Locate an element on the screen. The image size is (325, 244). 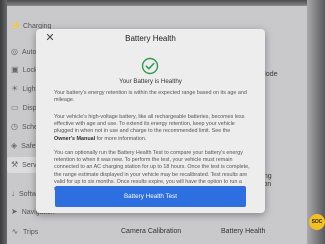
background-label-ring: ring is located at coordinates (266, 176).